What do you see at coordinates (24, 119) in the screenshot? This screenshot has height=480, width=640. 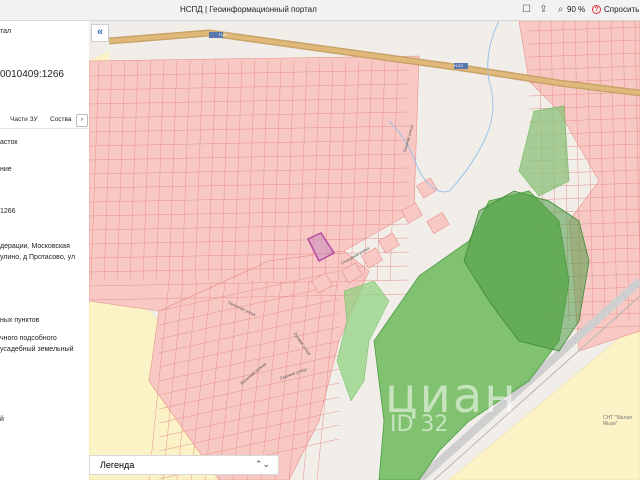 I see `tab-parts: Части ЗУ` at bounding box center [24, 119].